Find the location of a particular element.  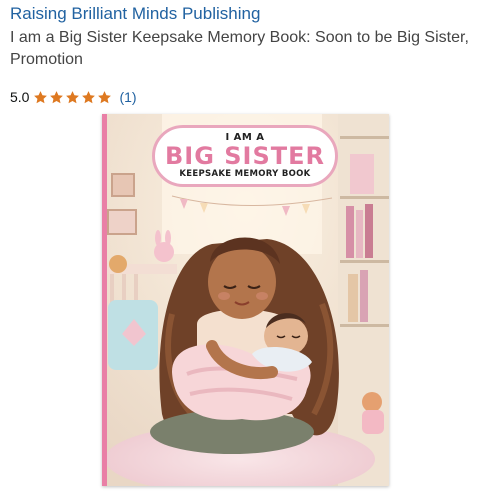

star-rating is located at coordinates (73, 97).